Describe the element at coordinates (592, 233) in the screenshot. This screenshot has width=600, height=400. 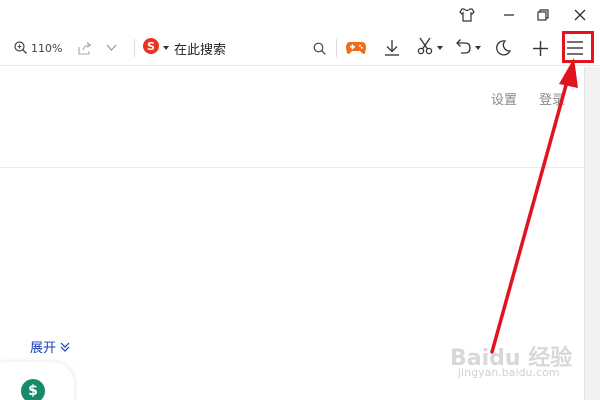
I see `vertical-scrollbar` at that location.